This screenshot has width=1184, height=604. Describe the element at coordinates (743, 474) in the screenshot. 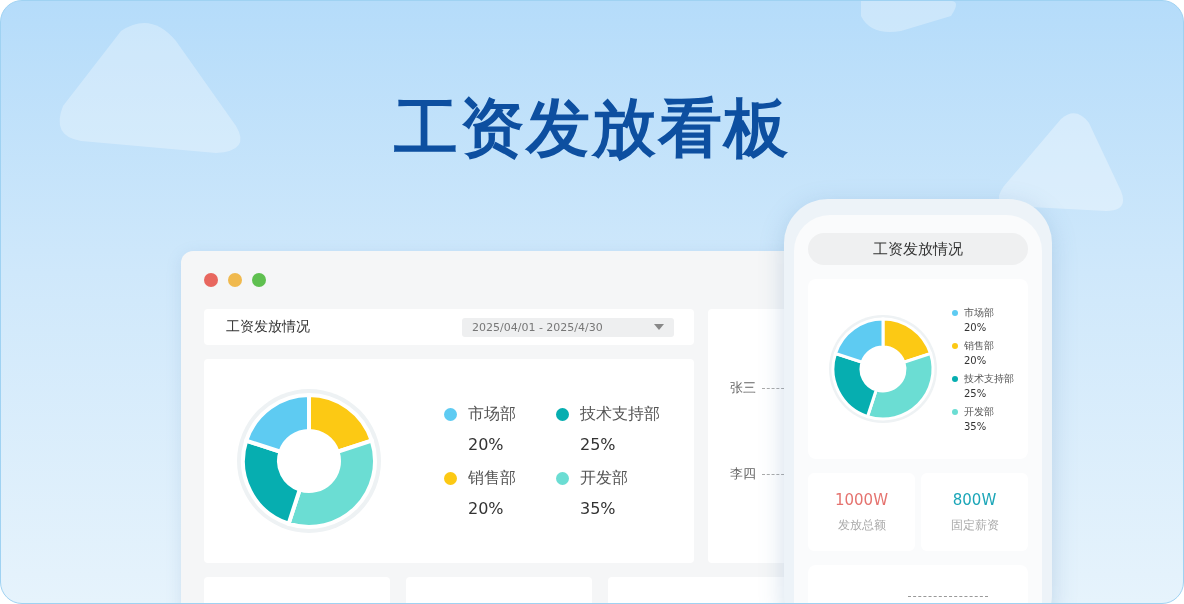

I see `person-name: 李四` at that location.